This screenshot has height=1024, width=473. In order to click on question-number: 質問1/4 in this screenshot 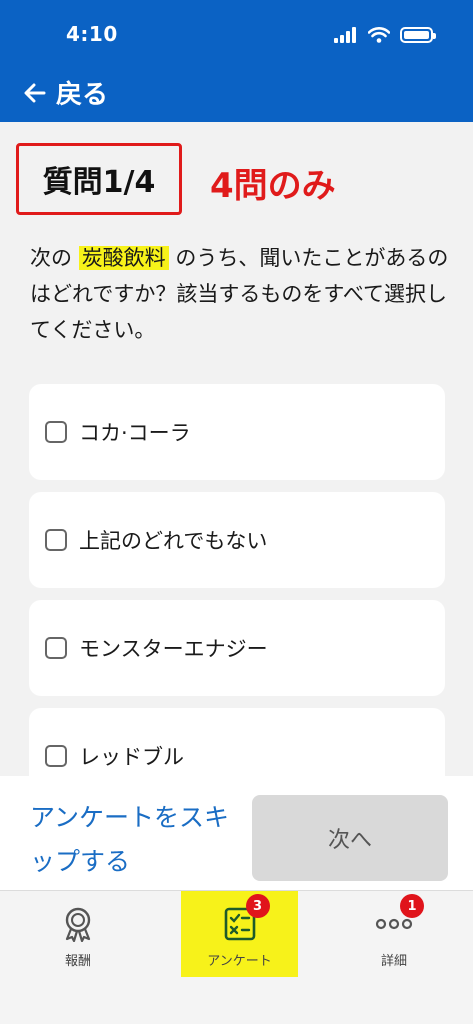, I will do `click(99, 182)`.